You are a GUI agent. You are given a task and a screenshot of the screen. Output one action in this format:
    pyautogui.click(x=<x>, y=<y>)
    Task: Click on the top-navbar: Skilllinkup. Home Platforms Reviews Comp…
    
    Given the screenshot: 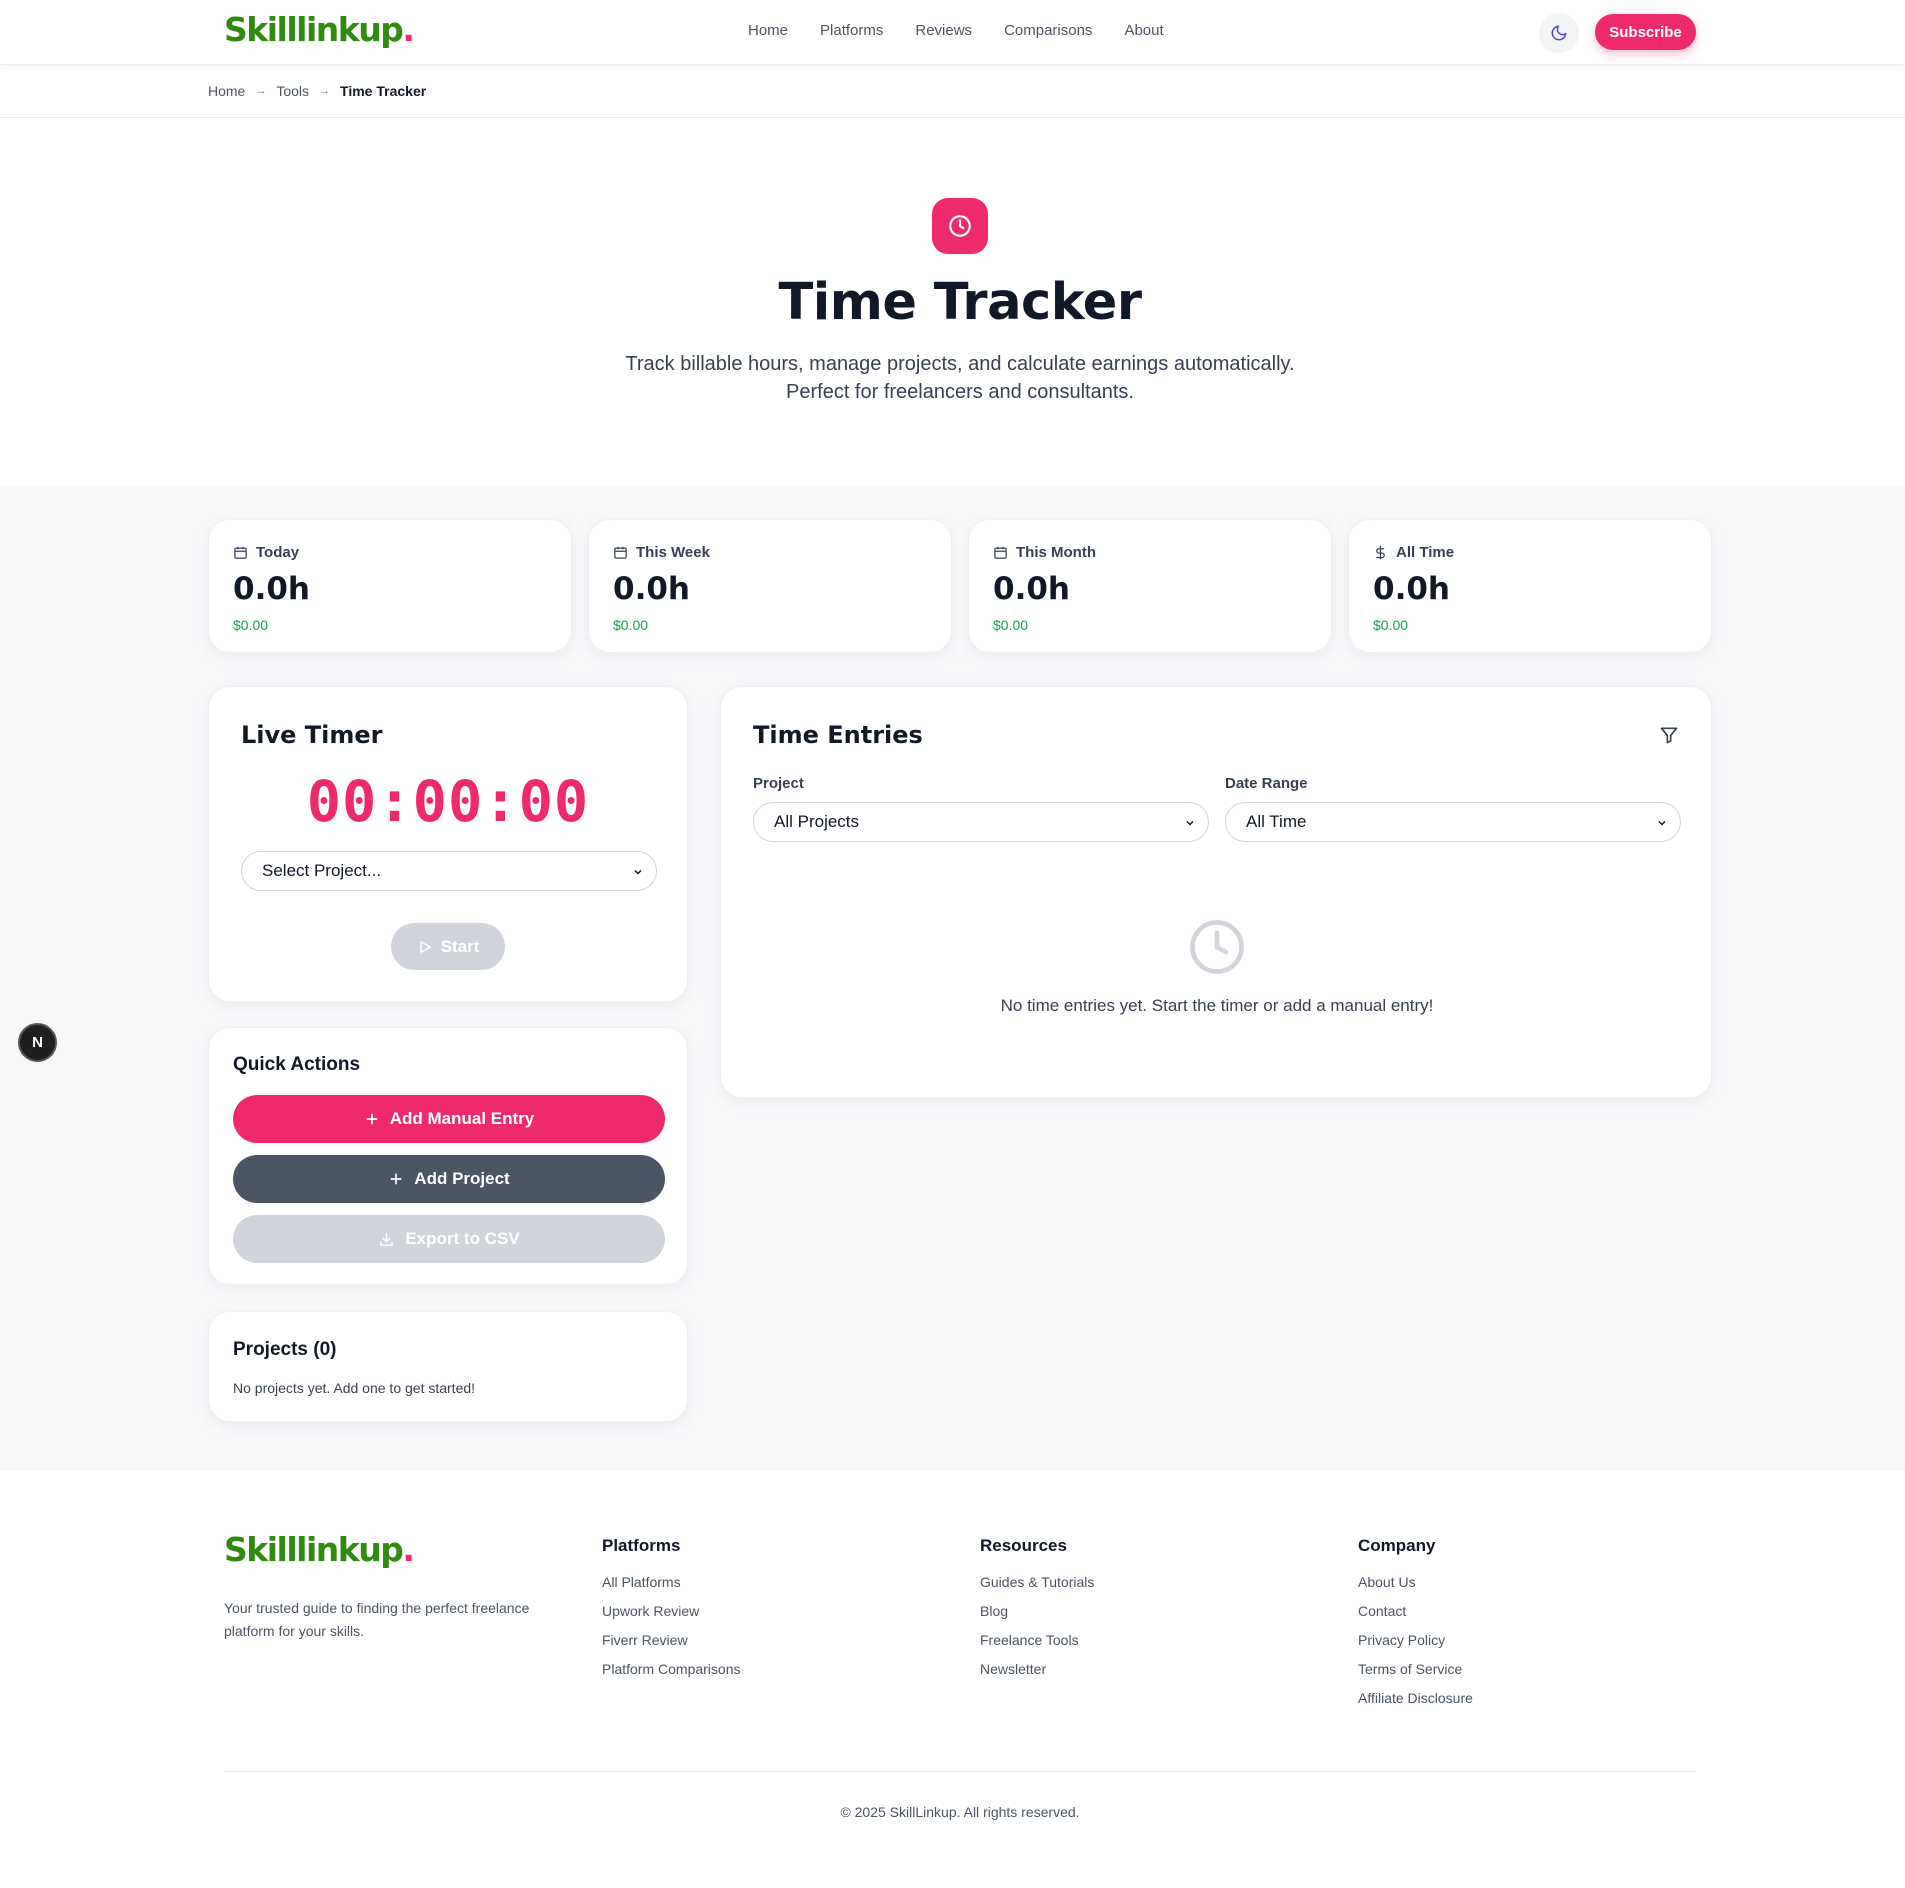 What is the action you would take?
    pyautogui.click(x=952, y=32)
    